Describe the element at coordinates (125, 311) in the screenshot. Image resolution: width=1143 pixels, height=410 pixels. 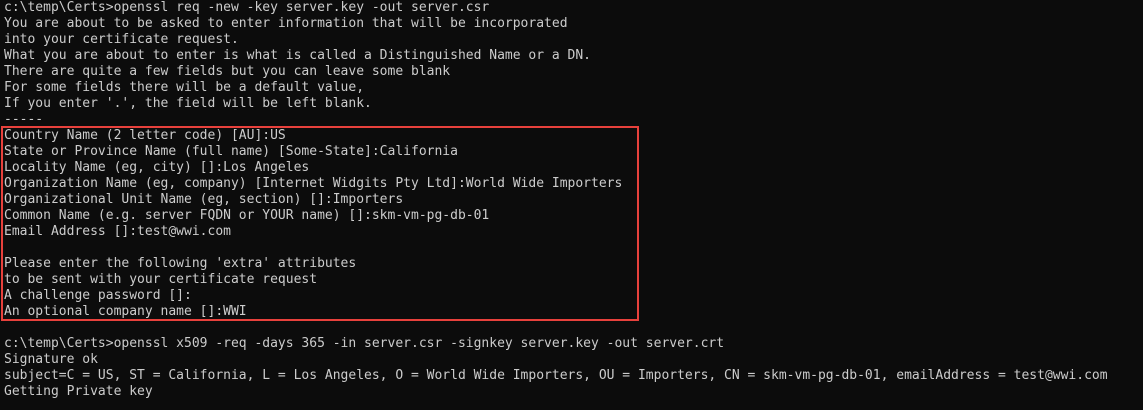
I see `company-name-prompt: An optional company name []:WWI` at that location.